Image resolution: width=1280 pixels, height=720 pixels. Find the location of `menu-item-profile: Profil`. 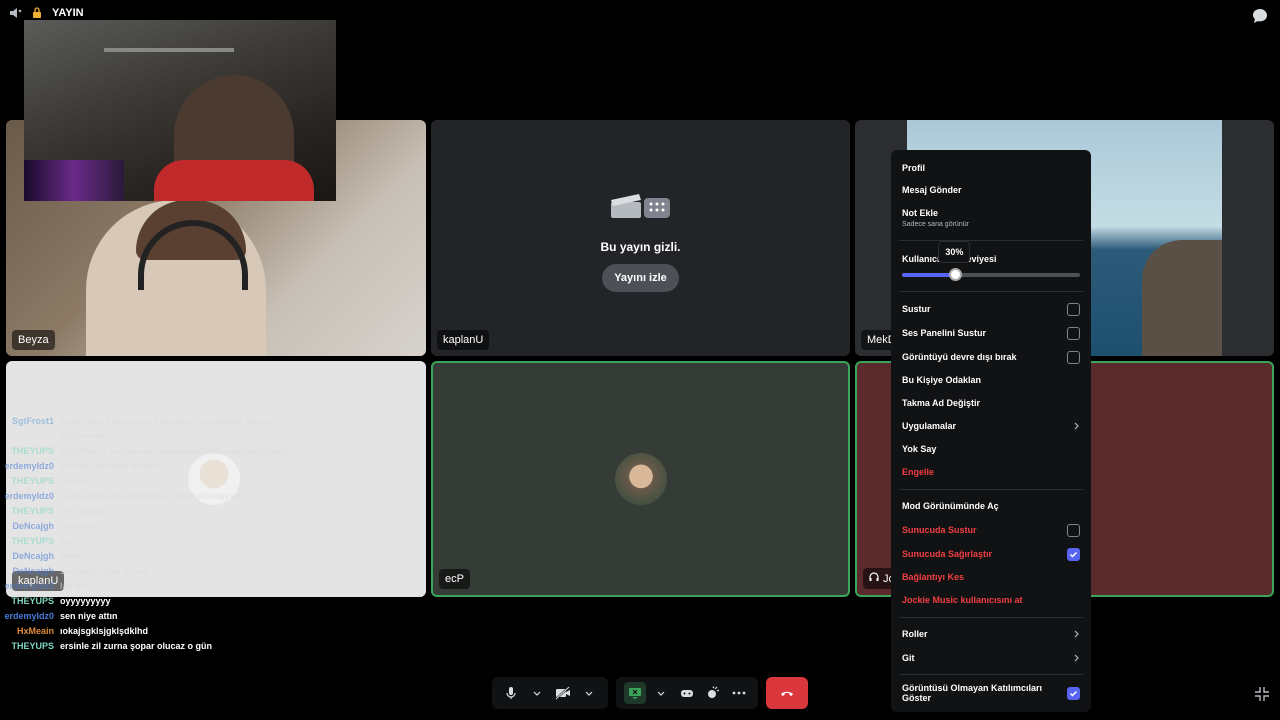

menu-item-profile: Profil is located at coordinates (991, 168).